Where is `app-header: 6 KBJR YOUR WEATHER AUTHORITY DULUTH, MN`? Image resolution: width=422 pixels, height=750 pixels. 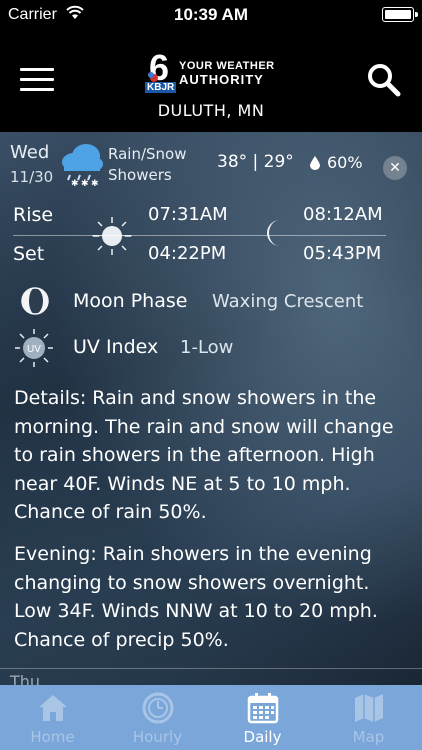
app-header: 6 KBJR YOUR WEATHER AUTHORITY DULUTH, MN is located at coordinates (211, 81).